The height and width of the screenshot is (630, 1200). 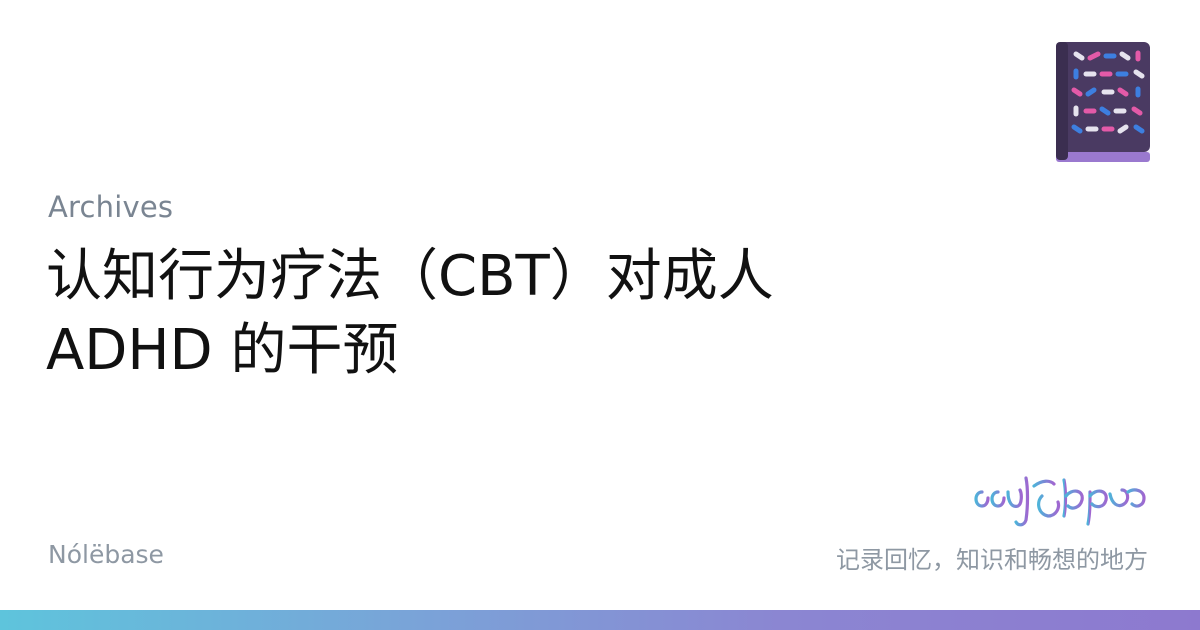 I want to click on book-icon, so click(x=1103, y=102).